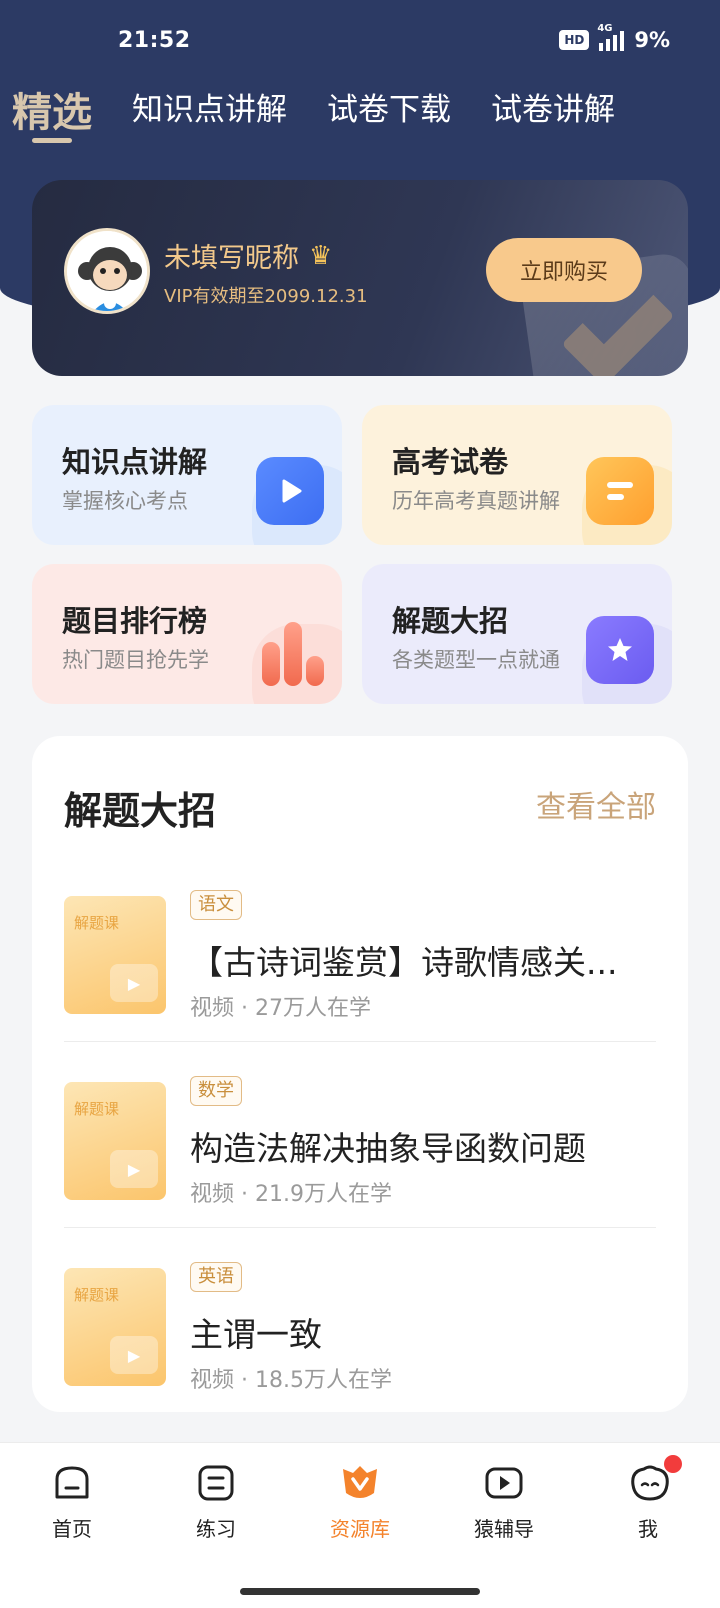 The width and height of the screenshot is (720, 1608). Describe the element at coordinates (655, 1479) in the screenshot. I see `profile-icon` at that location.